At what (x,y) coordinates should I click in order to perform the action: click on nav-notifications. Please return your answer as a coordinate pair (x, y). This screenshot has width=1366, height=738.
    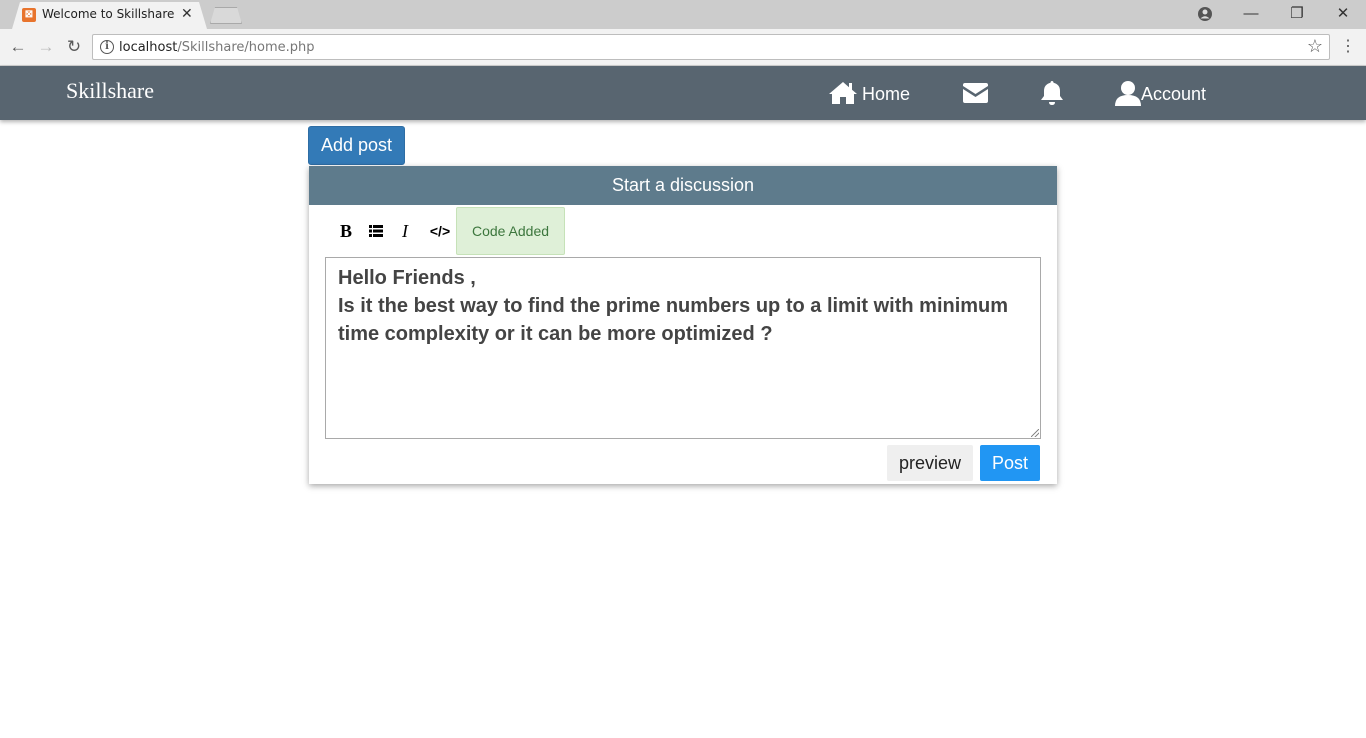
    Looking at the image, I should click on (1052, 93).